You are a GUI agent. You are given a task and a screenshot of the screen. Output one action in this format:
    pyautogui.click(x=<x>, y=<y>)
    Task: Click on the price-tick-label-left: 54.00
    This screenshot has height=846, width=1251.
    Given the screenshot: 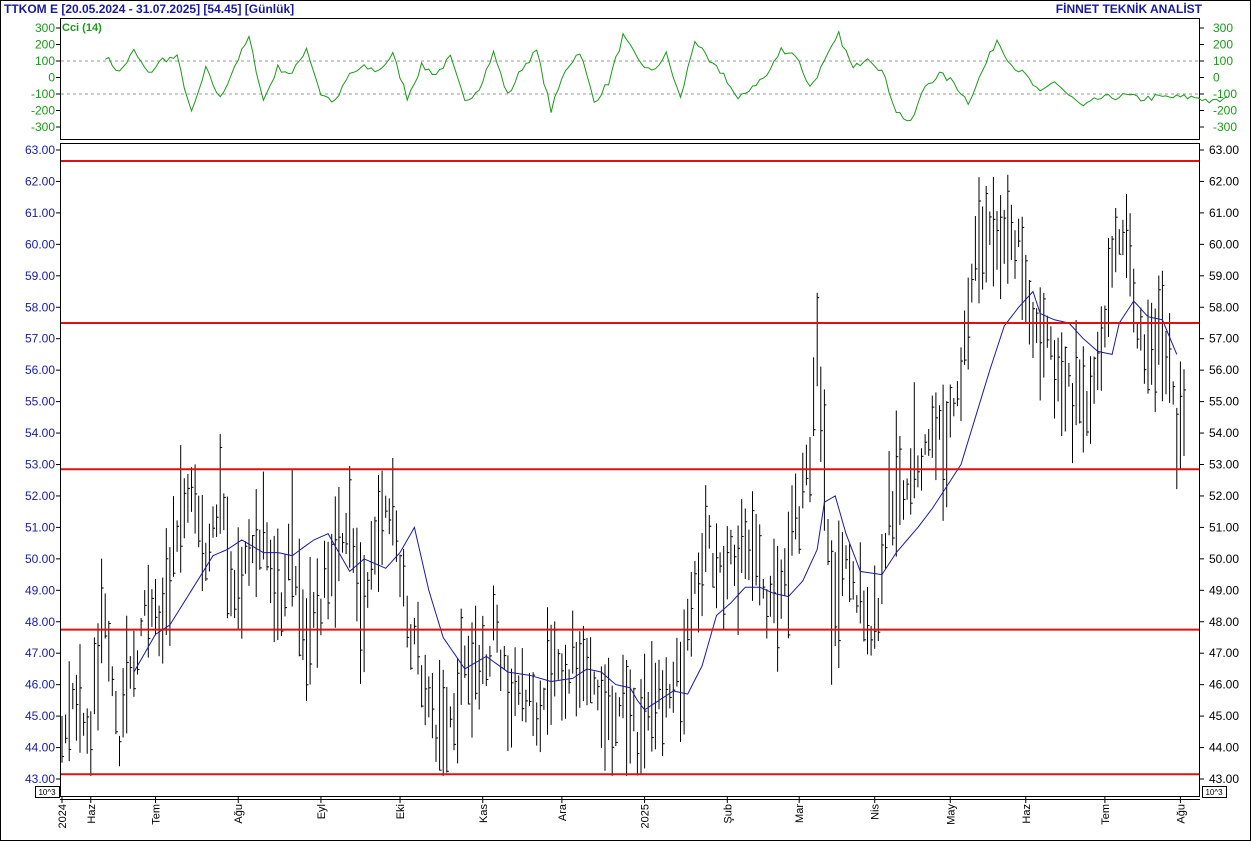 What is the action you would take?
    pyautogui.click(x=40, y=433)
    